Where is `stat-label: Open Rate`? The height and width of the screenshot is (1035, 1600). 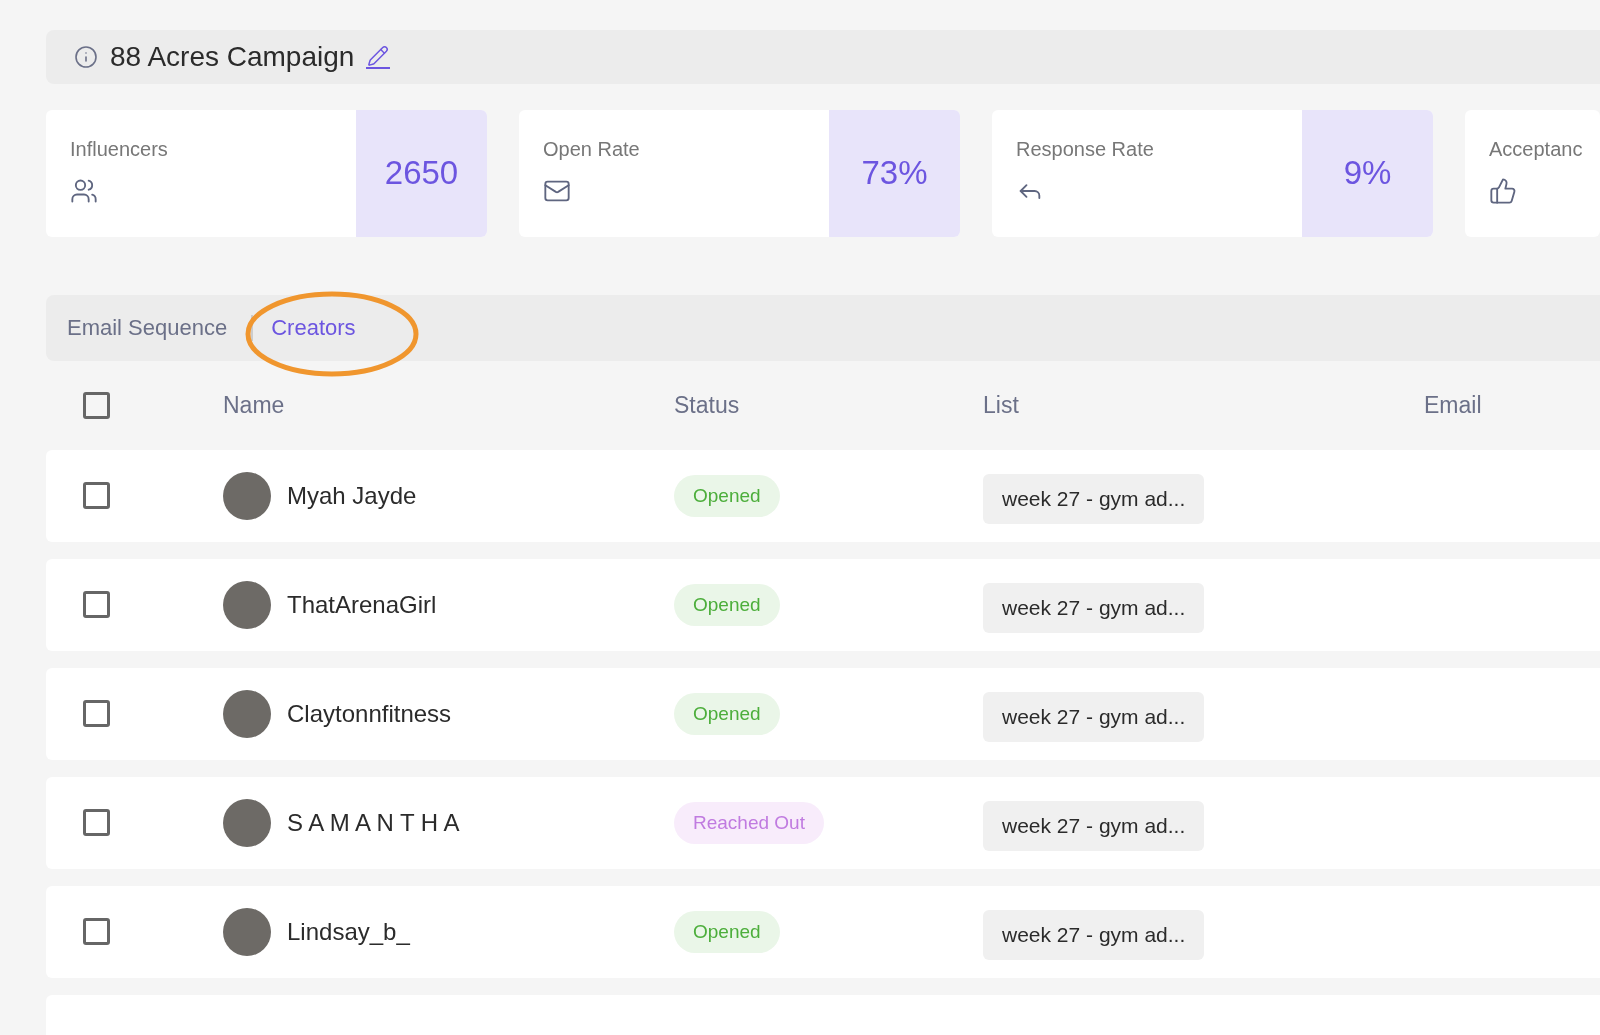
stat-label: Open Rate is located at coordinates (592, 149).